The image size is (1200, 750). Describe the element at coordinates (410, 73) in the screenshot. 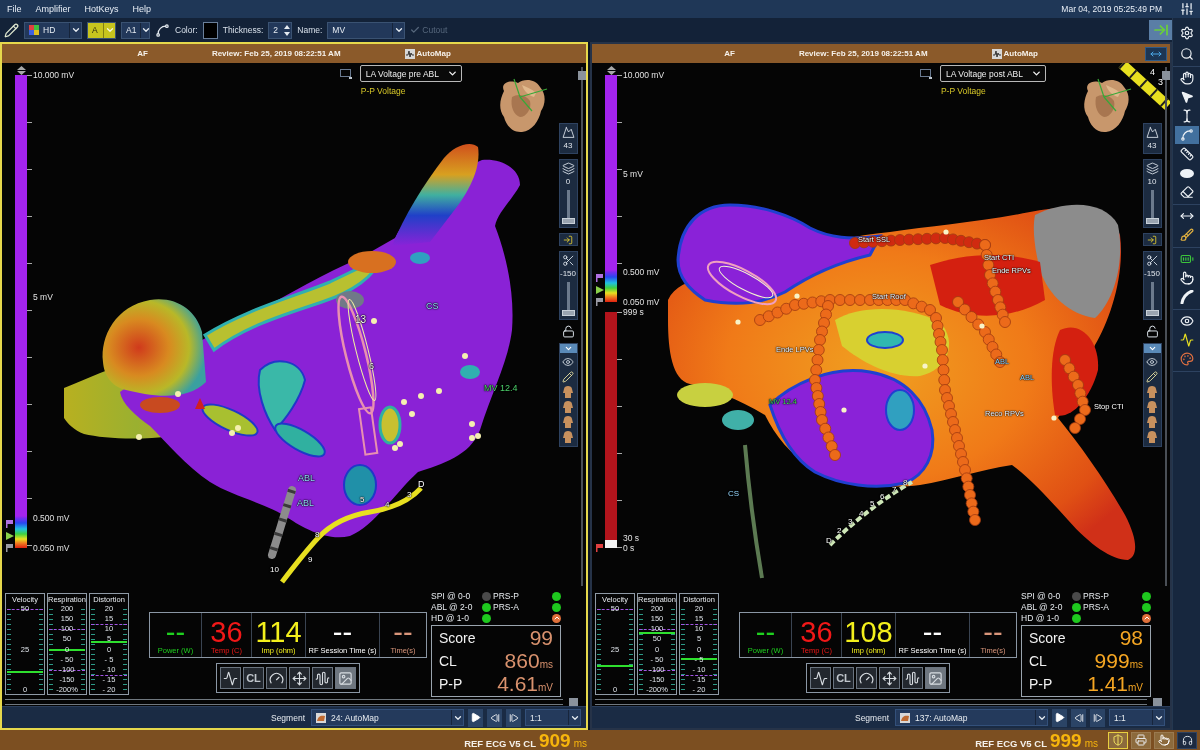

I see `map-layer-dropdown: LA Voltage pre ABL` at that location.